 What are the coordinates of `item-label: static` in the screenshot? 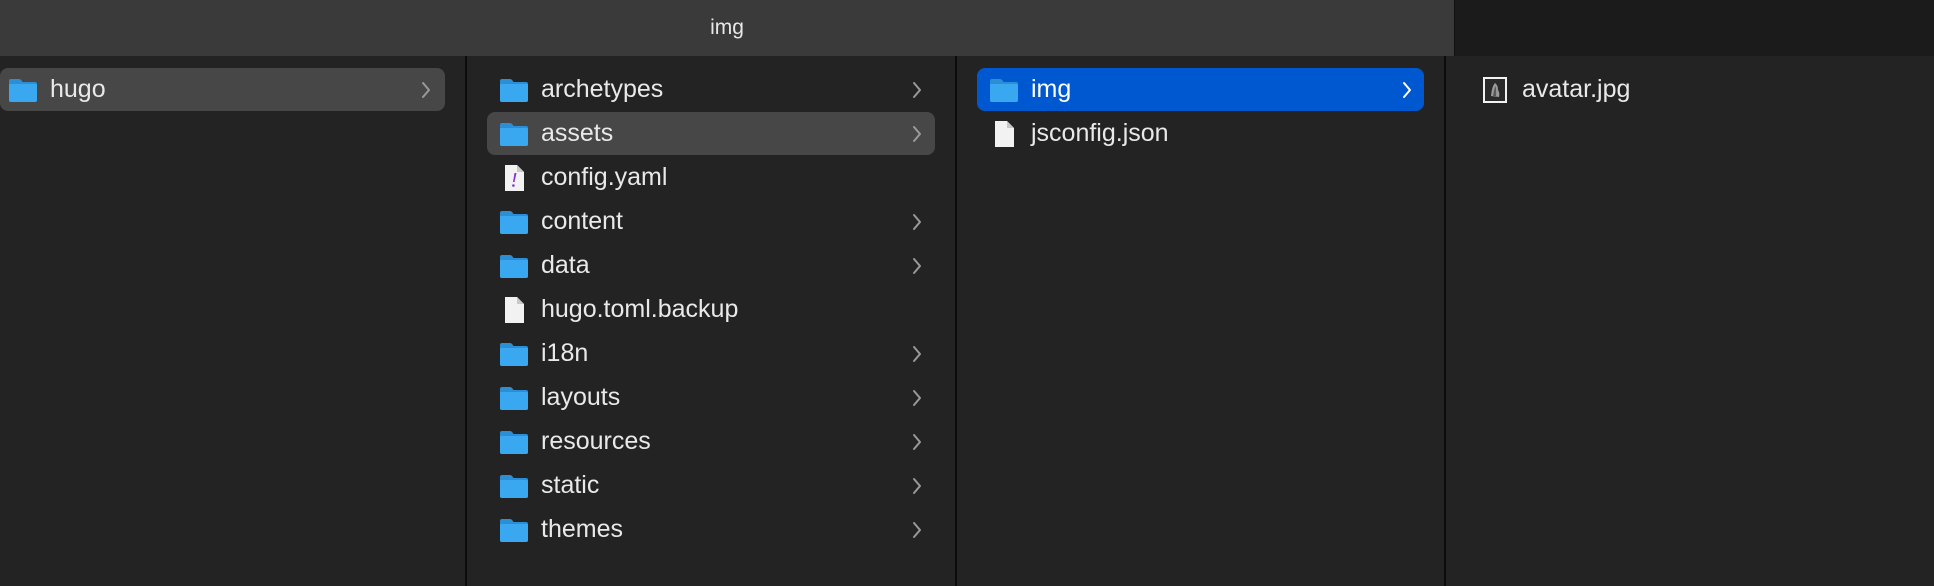 It's located at (570, 485).